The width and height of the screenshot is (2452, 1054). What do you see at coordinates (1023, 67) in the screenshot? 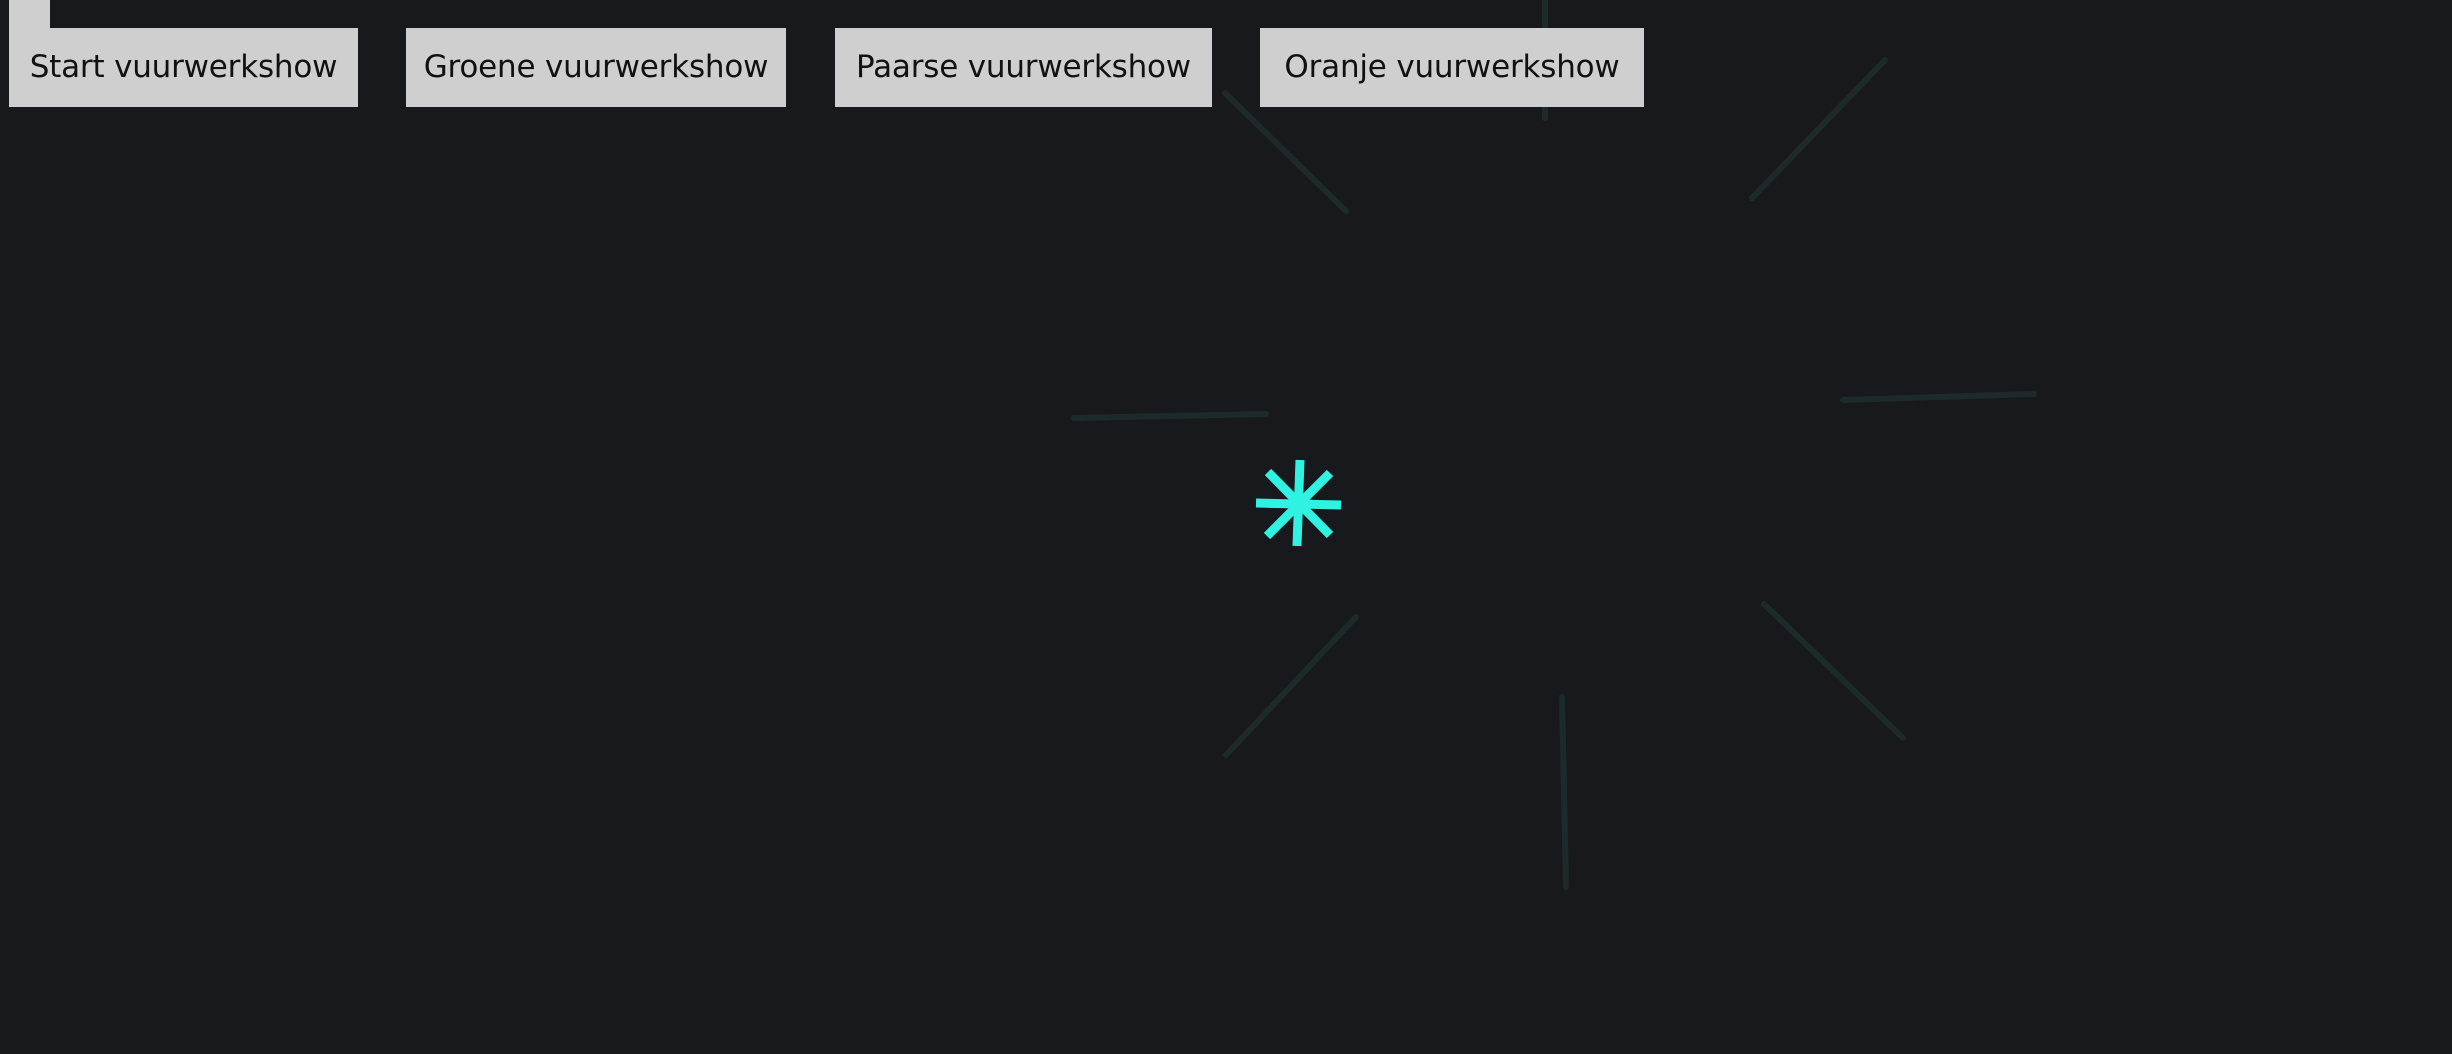
I see `purple-fireworks-button: Paarse vuurwerkshow` at bounding box center [1023, 67].